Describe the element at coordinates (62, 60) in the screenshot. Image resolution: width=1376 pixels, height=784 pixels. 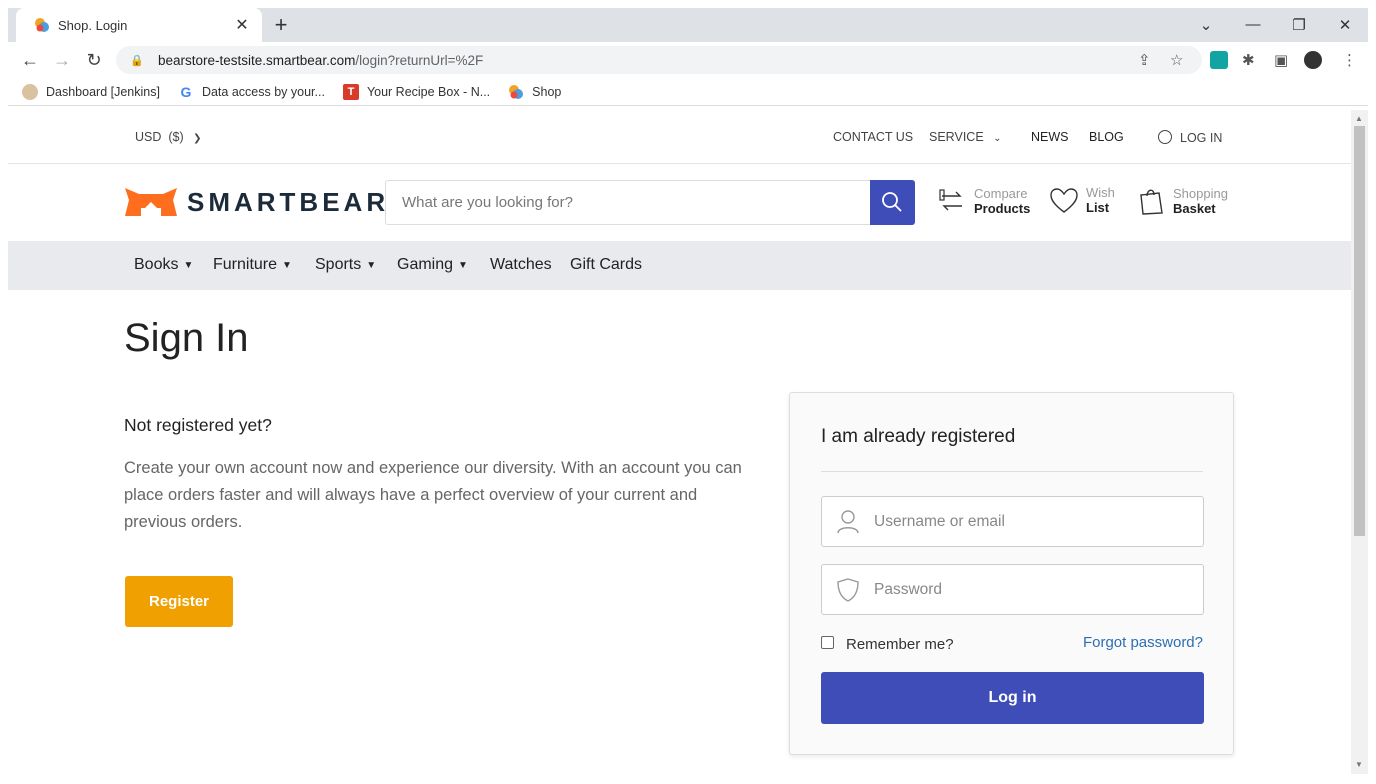
I see `forward-icon: →` at that location.